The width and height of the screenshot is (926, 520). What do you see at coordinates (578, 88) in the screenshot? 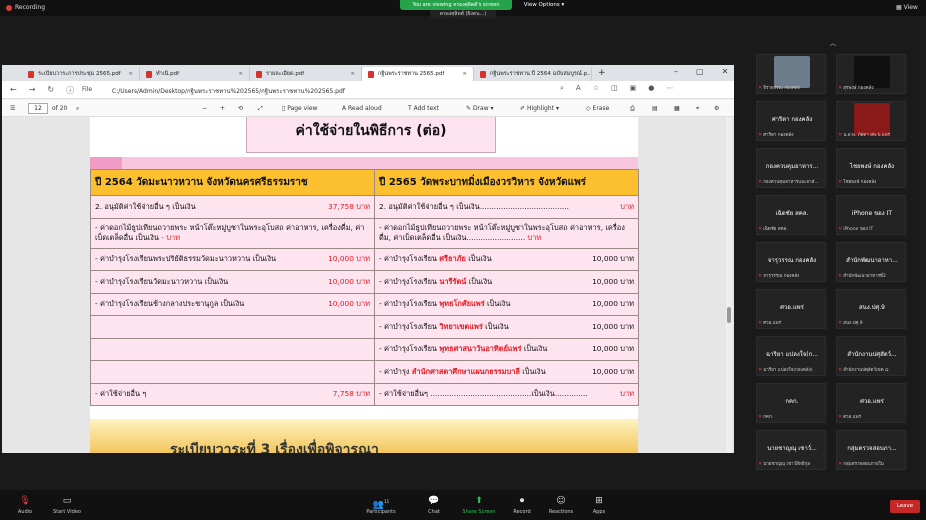
I see `read-aloud-icon: A` at bounding box center [578, 88].